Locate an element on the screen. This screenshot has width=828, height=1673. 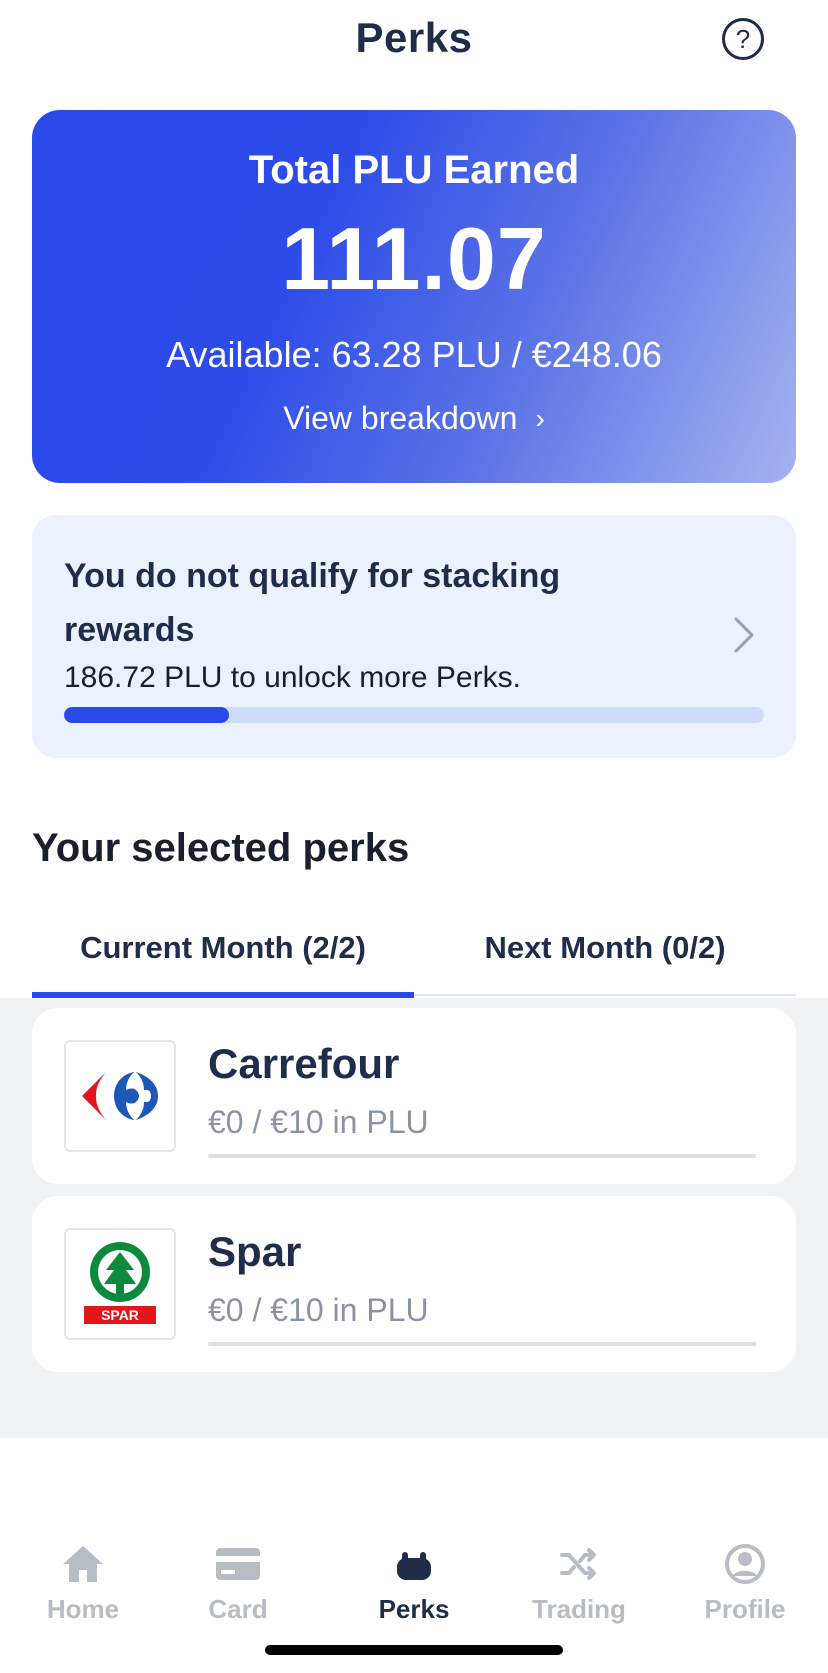
perk-name: Spar is located at coordinates (255, 1251).